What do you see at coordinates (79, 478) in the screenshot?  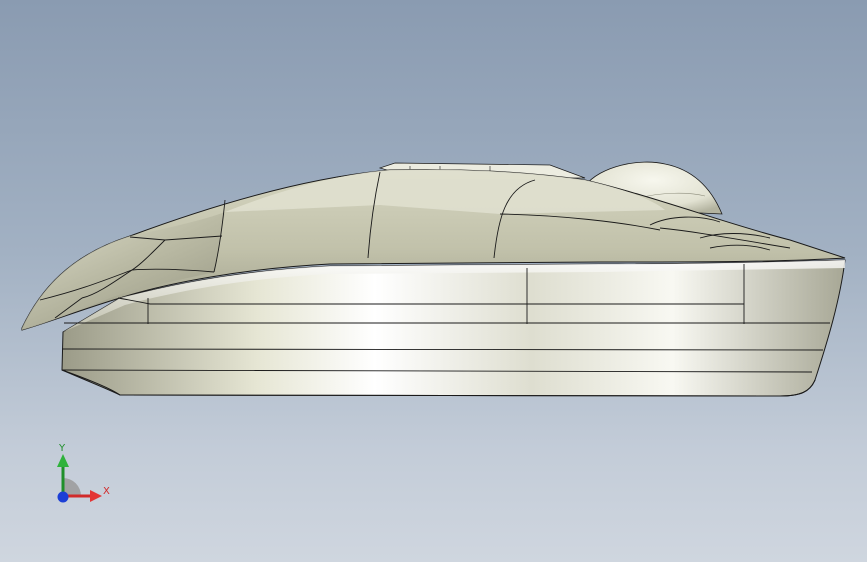 I see `triad-axes-icon` at bounding box center [79, 478].